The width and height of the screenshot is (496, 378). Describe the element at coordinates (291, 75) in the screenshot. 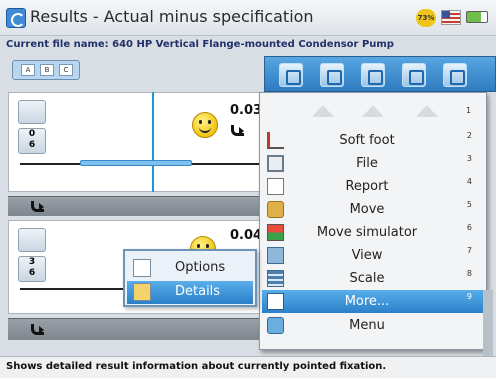

I see `calculator-icon` at that location.